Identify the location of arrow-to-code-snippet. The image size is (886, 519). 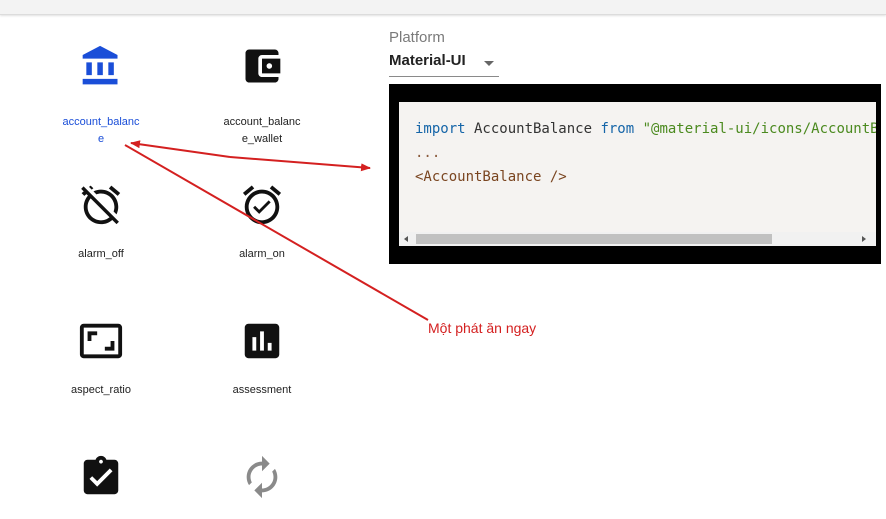
(300, 164).